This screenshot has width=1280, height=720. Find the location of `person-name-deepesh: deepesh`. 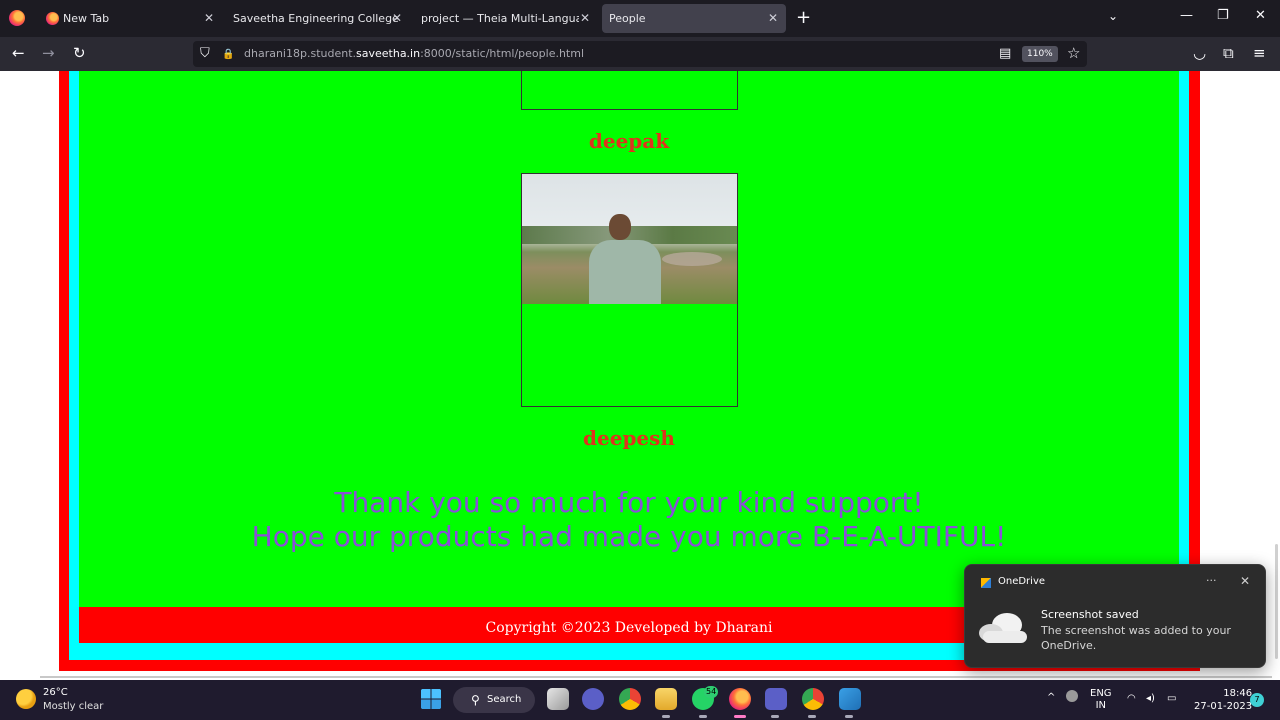

person-name-deepesh: deepesh is located at coordinates (629, 438).